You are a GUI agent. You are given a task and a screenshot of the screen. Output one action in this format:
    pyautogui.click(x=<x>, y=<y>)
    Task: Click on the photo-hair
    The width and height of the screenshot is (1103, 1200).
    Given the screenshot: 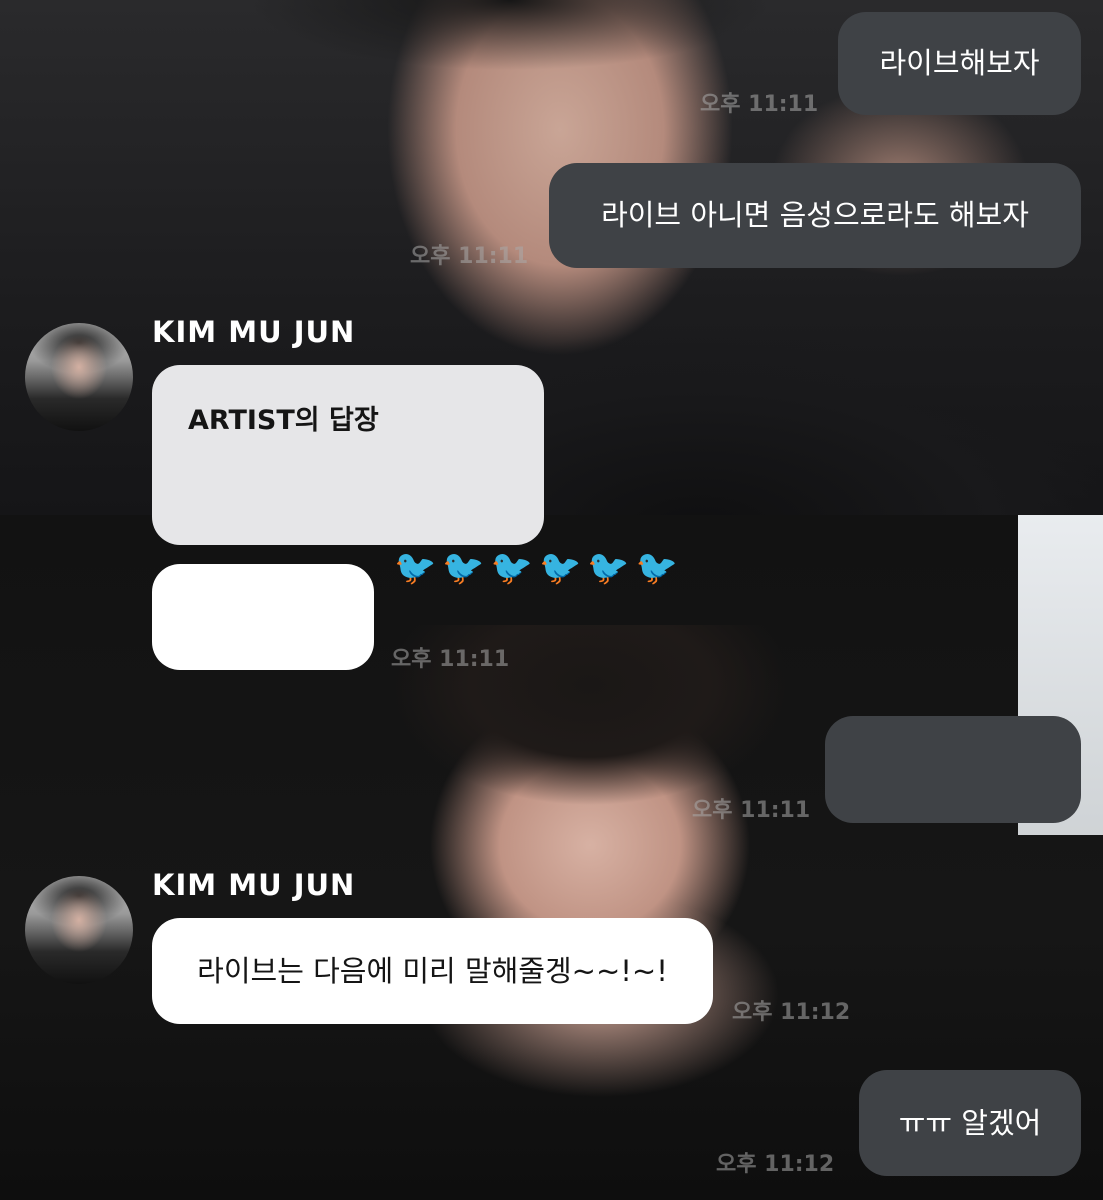 What is the action you would take?
    pyautogui.click(x=510, y=35)
    